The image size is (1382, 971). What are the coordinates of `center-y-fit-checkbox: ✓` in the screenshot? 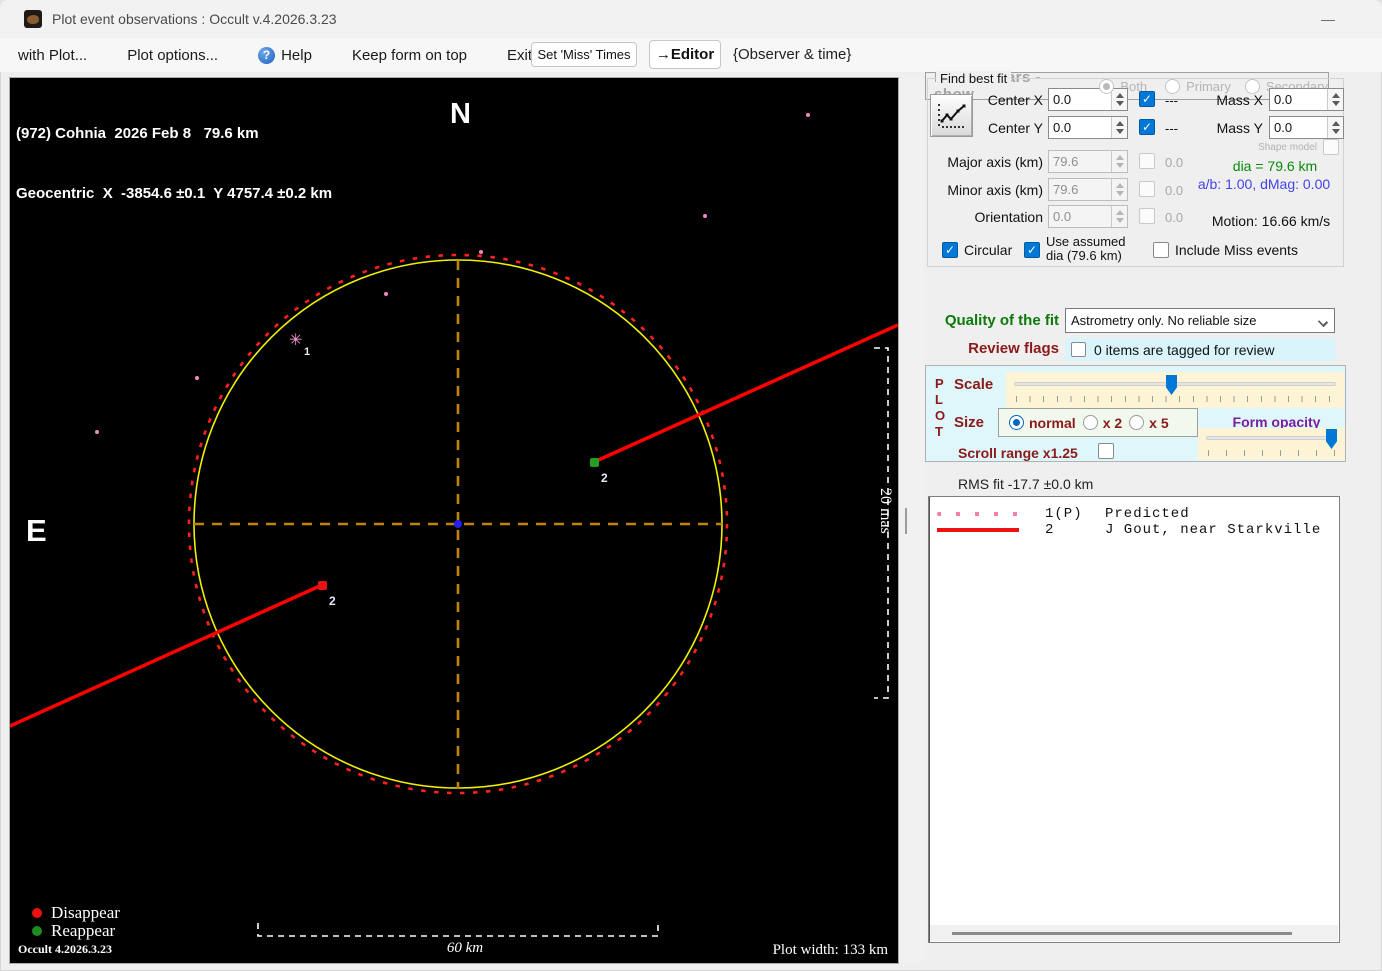 It's located at (1147, 127).